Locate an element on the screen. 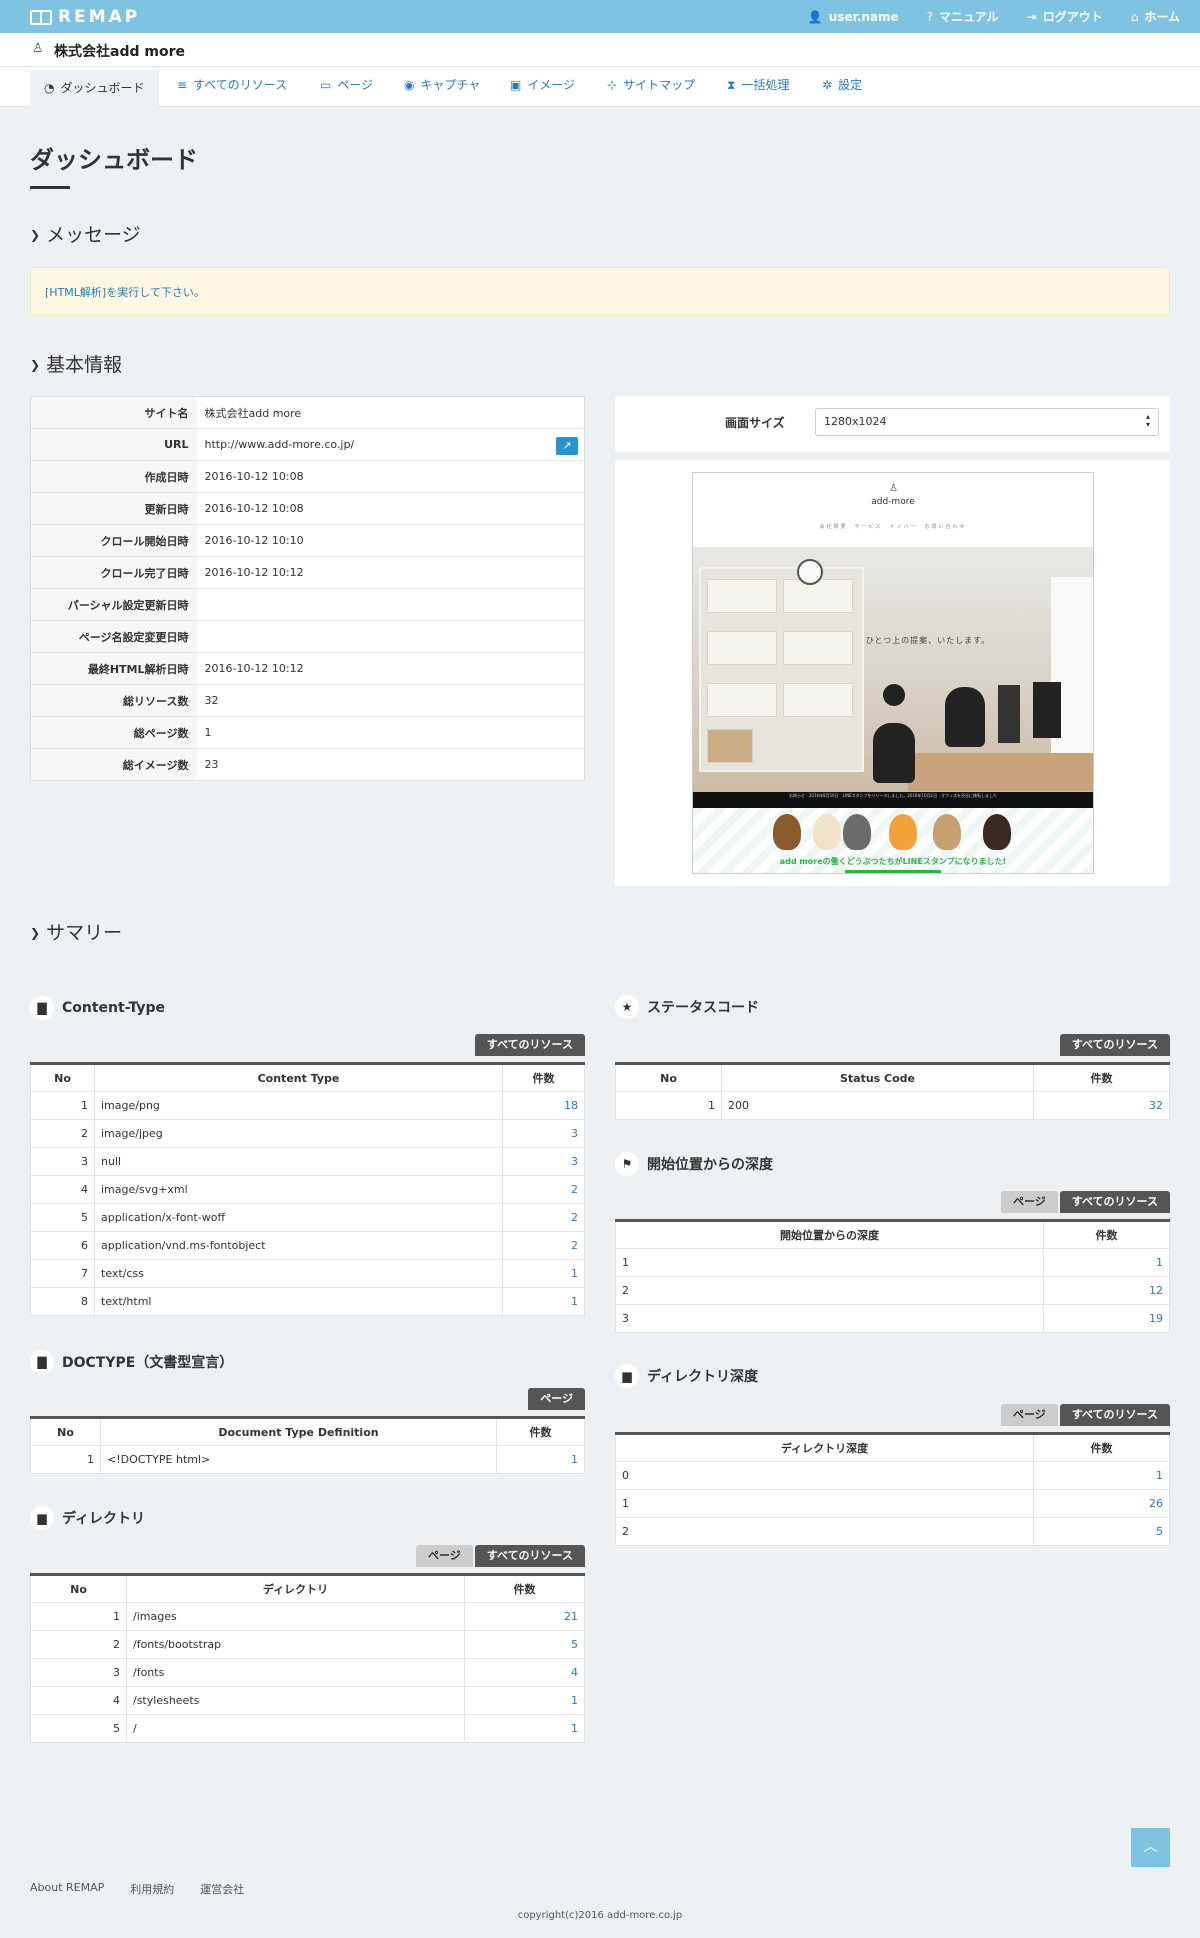  section-summary-toggle: ❯ サマリー is located at coordinates (76, 931).